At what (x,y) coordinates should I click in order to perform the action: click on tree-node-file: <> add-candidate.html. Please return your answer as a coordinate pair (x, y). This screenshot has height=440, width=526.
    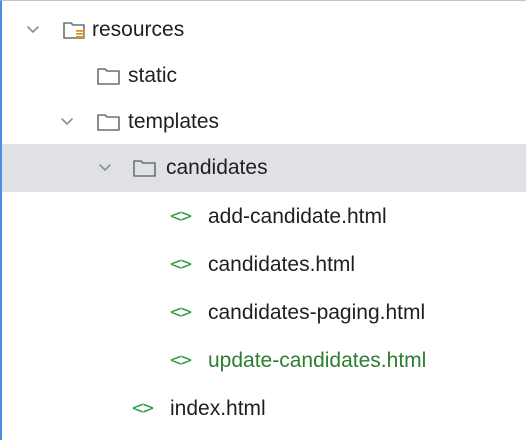
    Looking at the image, I should click on (264, 217).